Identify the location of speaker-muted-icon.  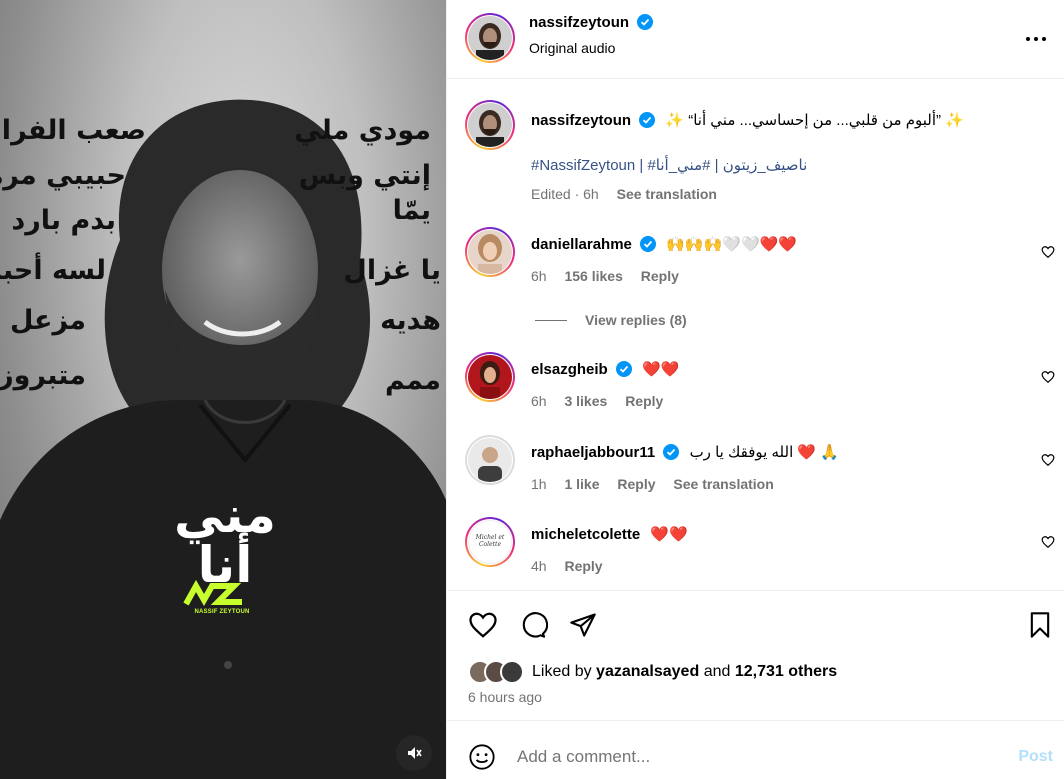
(415, 753).